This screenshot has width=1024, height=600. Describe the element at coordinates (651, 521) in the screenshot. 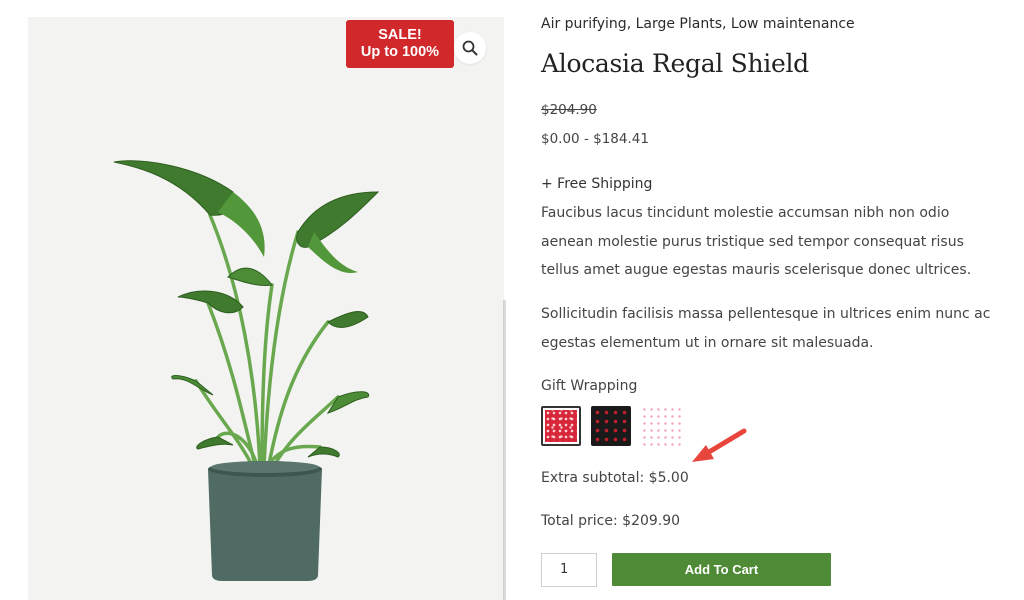

I see `total-price-value: $209.90` at that location.